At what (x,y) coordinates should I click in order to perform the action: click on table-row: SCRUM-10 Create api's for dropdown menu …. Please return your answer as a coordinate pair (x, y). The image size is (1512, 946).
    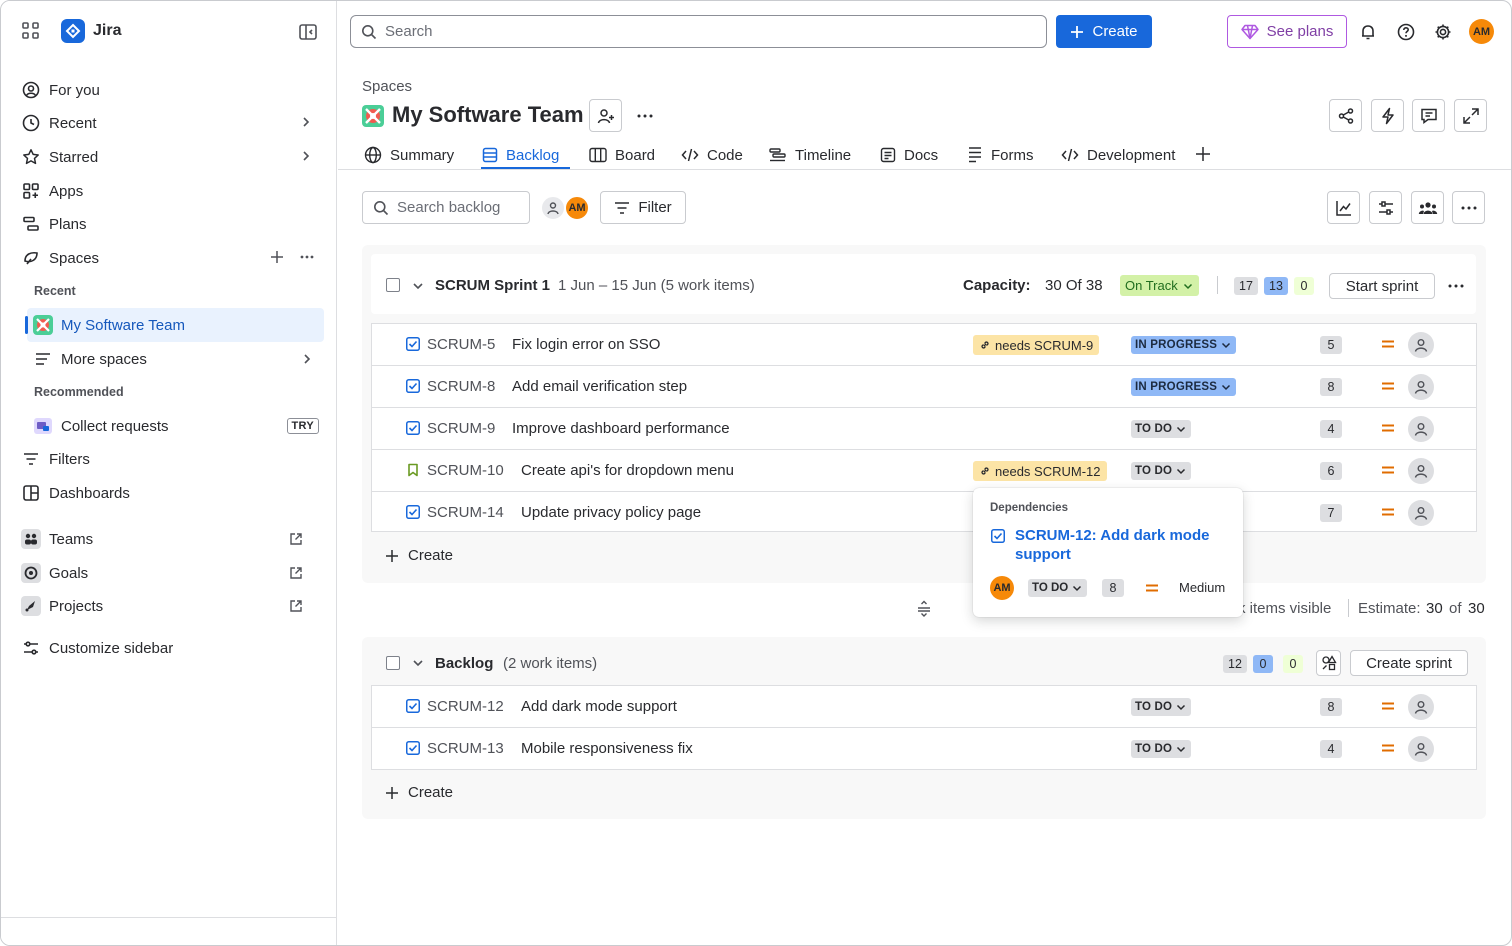
    Looking at the image, I should click on (924, 471).